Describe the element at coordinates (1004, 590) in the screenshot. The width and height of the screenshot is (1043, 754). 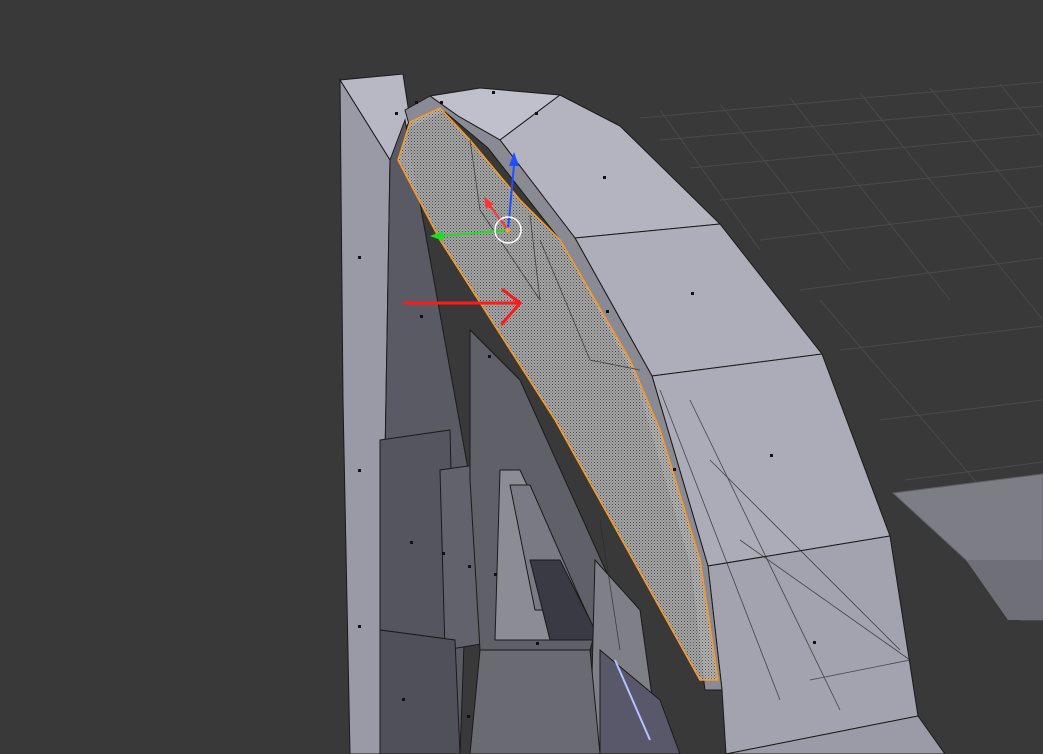
I see `floor-plane-face` at that location.